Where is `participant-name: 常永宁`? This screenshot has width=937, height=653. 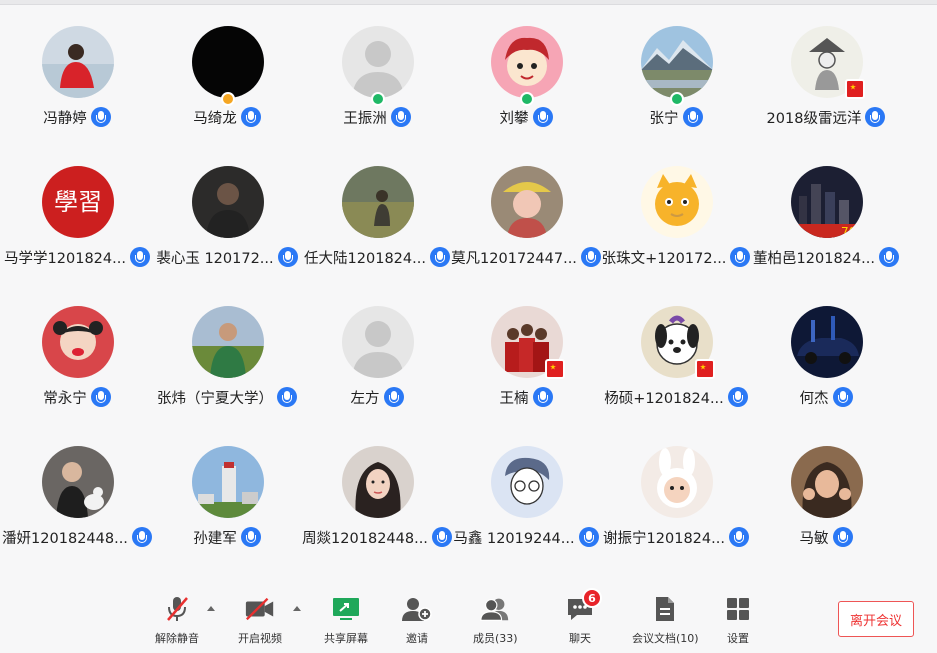
participant-name: 常永宁 is located at coordinates (65, 398).